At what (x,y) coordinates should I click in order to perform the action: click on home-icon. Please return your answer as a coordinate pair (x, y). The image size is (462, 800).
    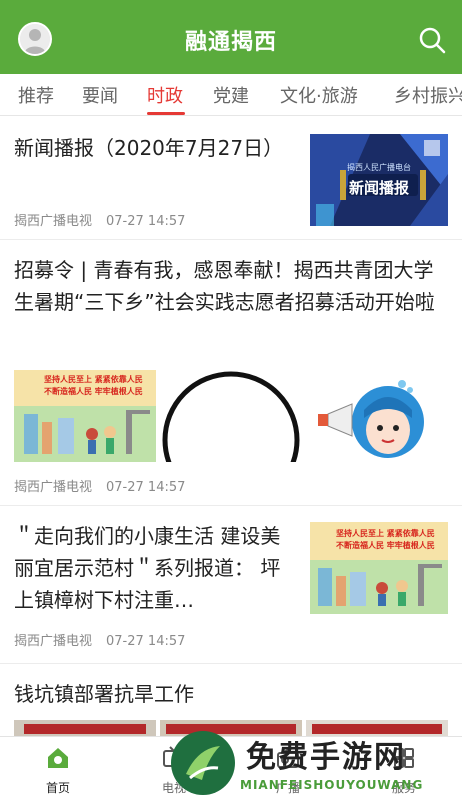
    Looking at the image, I should click on (58, 758).